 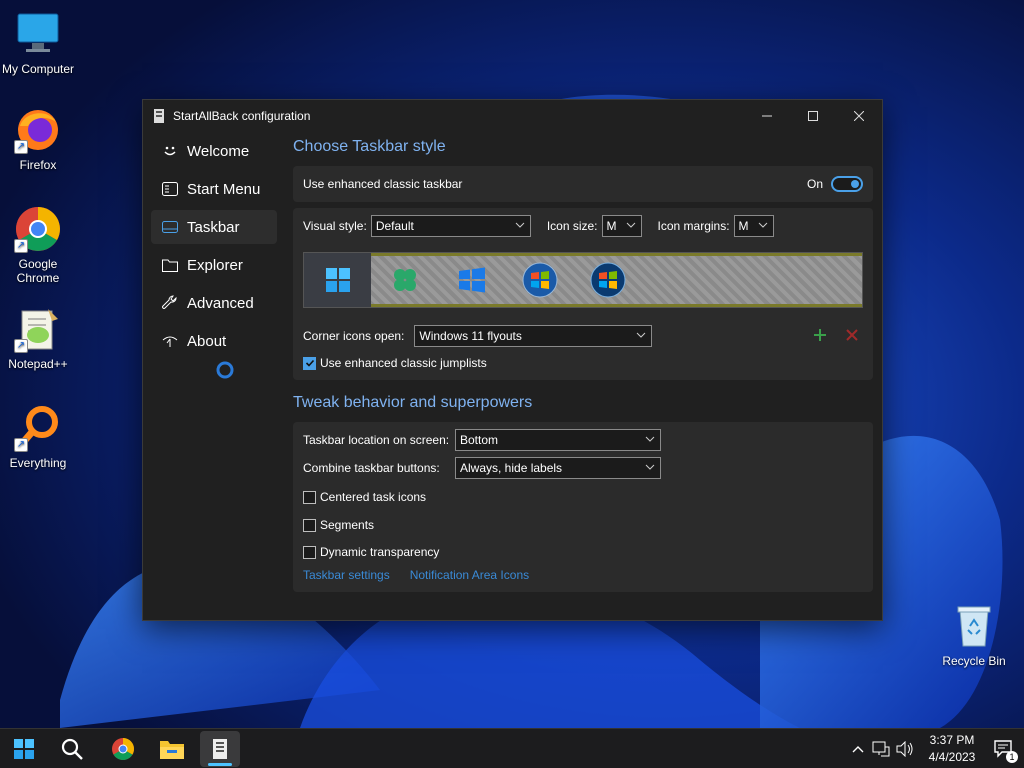 What do you see at coordinates (974, 661) in the screenshot?
I see `desktop-icon-label: Recycle Bin` at bounding box center [974, 661].